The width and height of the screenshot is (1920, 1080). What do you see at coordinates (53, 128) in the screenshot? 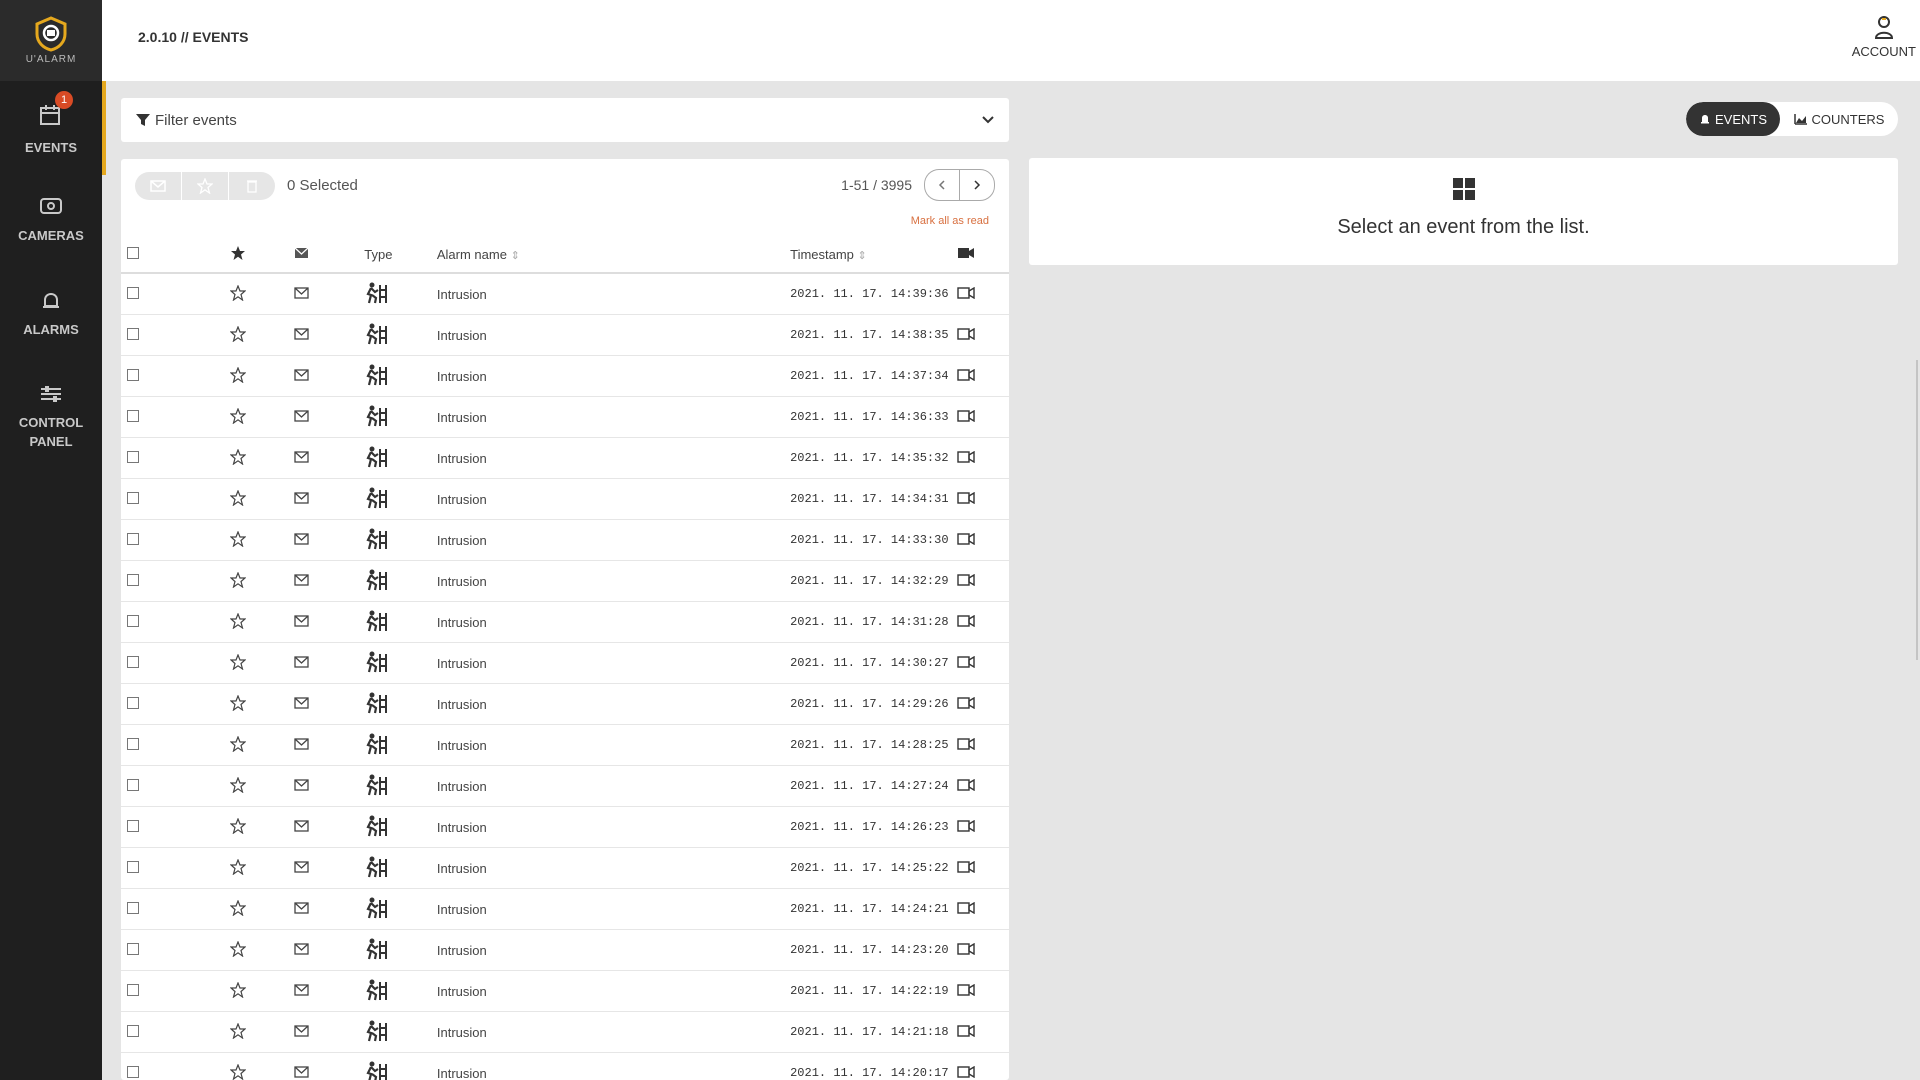
I see `sidebar-item-events: 1 EVENTS` at bounding box center [53, 128].